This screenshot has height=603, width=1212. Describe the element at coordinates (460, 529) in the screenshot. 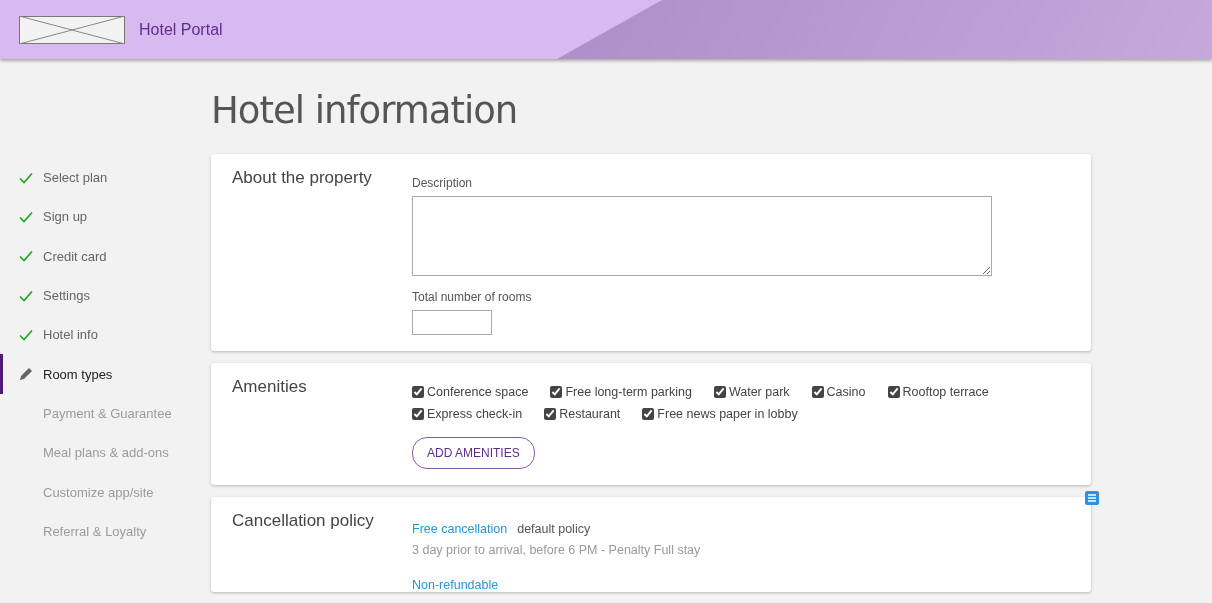

I see `policy-link: Free cancellation` at that location.